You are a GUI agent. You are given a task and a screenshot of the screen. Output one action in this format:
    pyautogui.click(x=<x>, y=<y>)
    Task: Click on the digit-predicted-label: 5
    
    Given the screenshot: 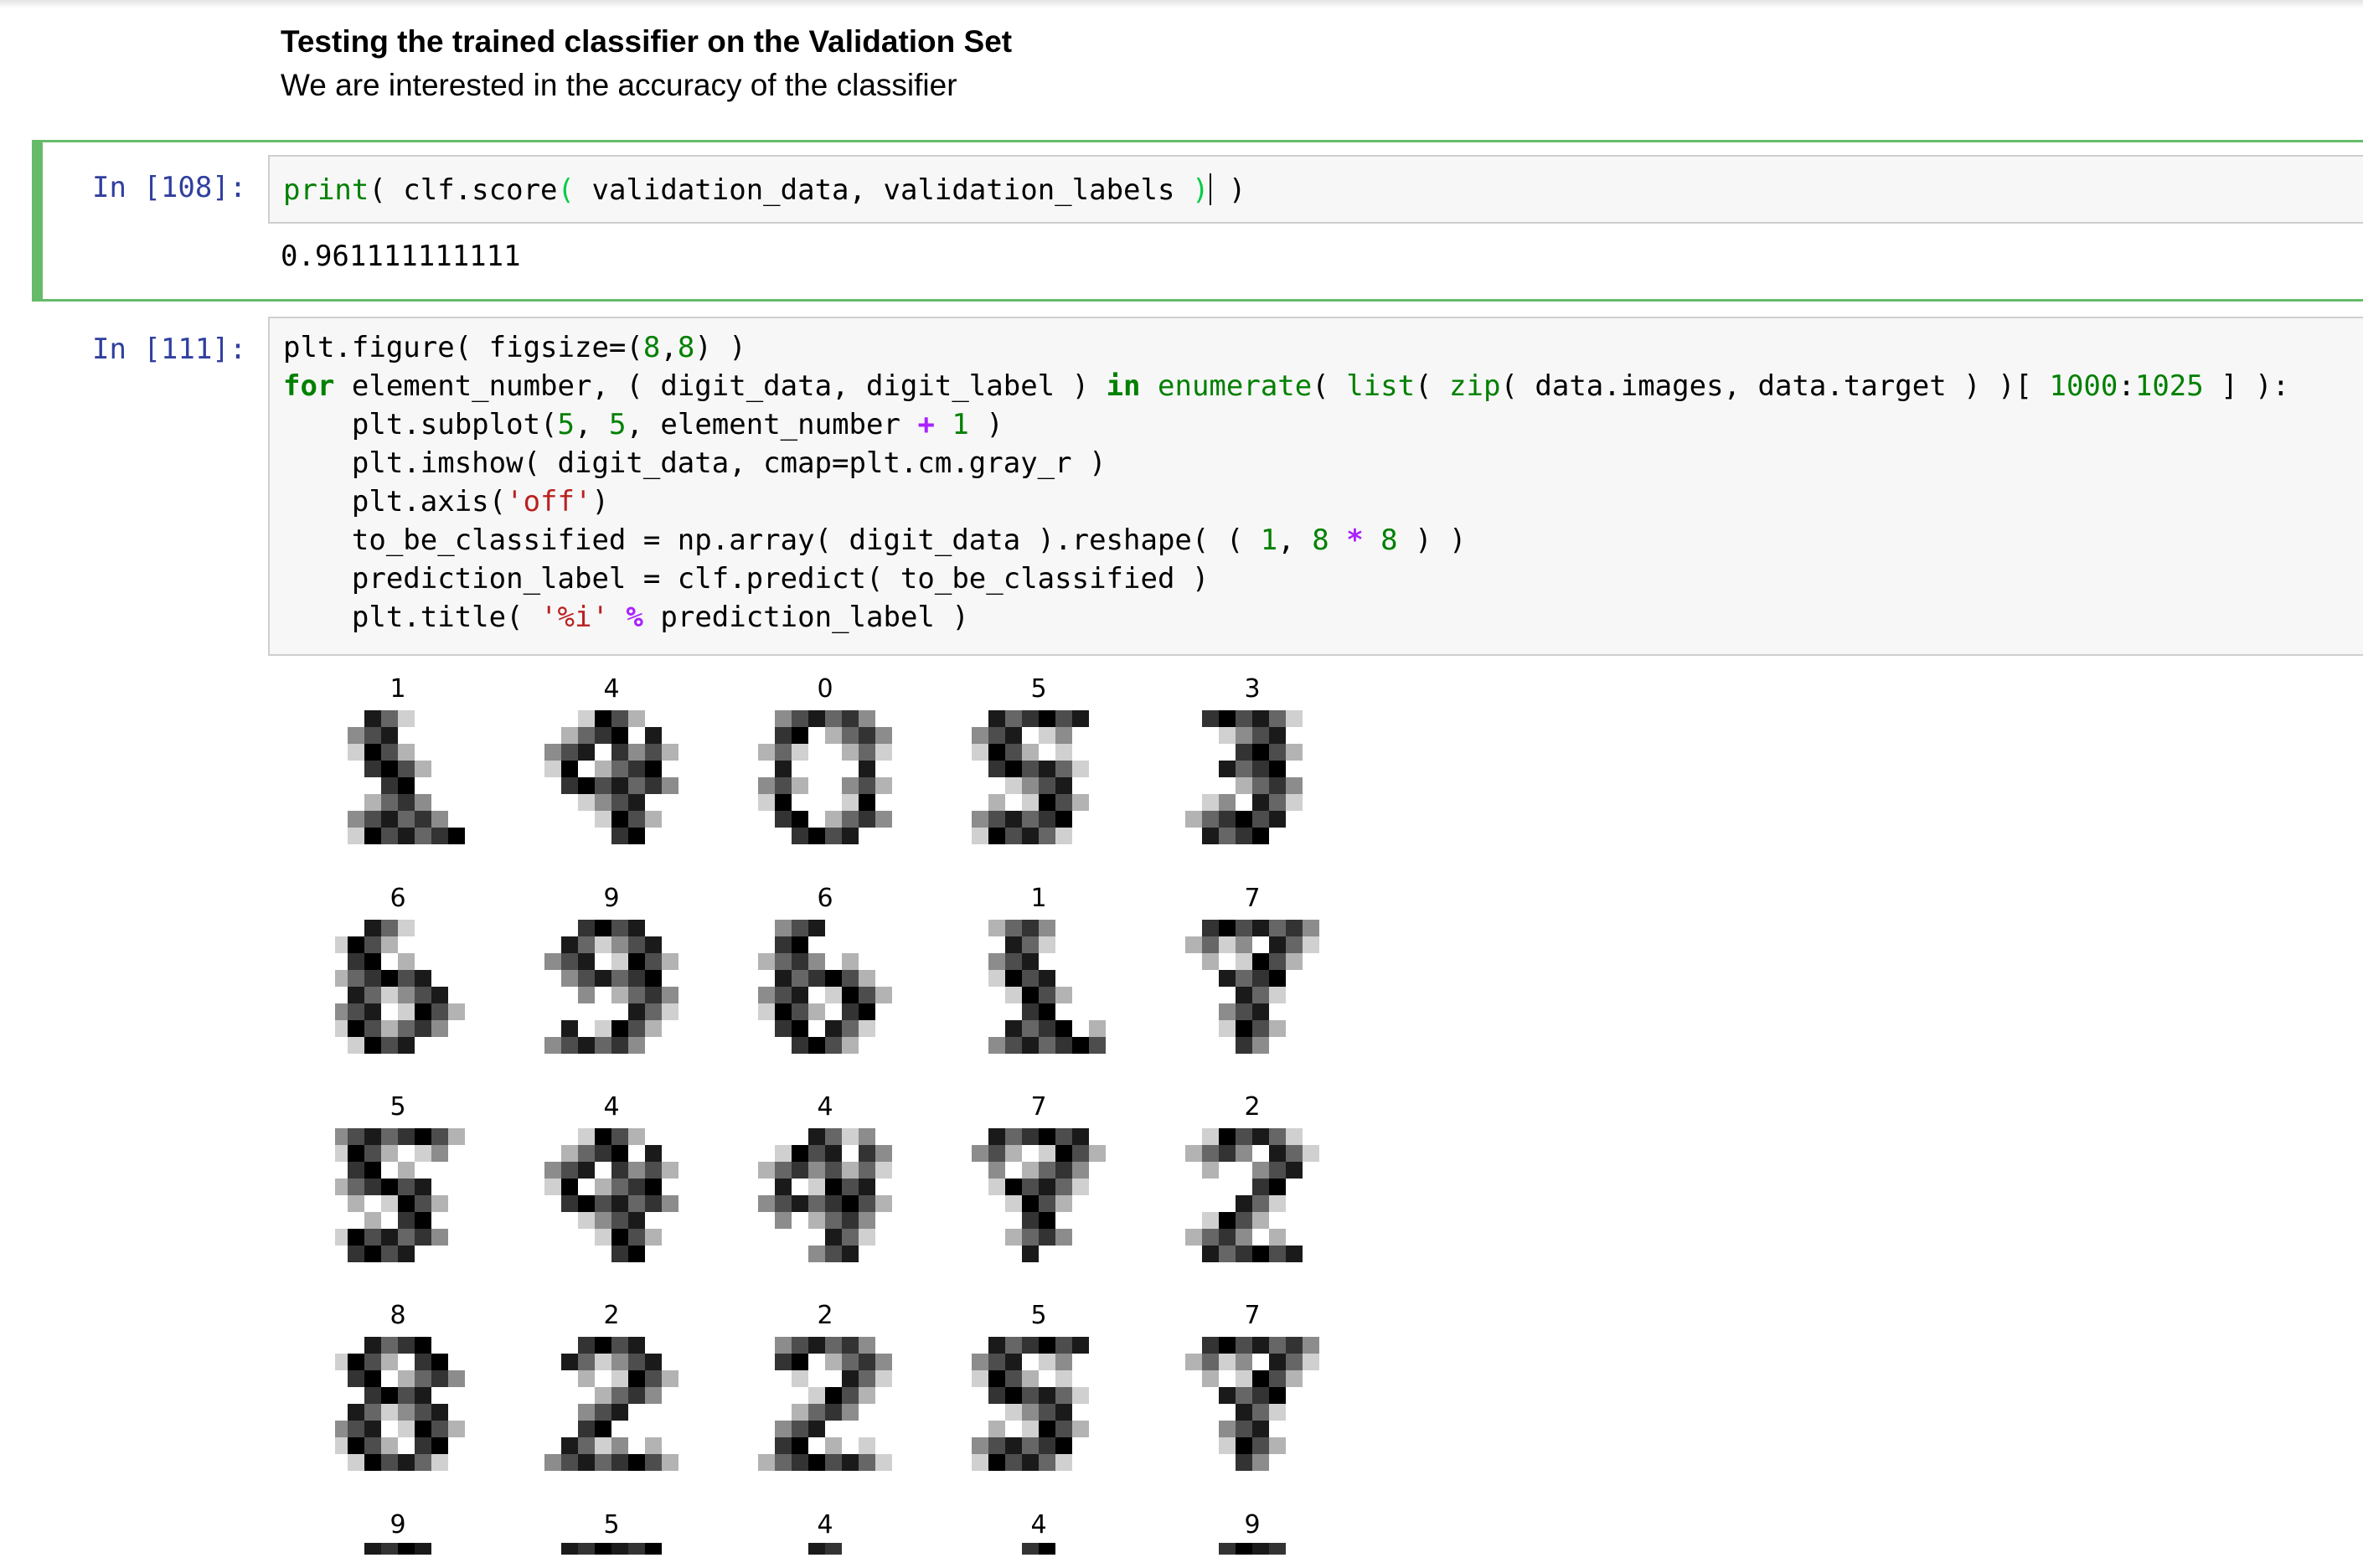 What is the action you would take?
    pyautogui.click(x=1038, y=689)
    